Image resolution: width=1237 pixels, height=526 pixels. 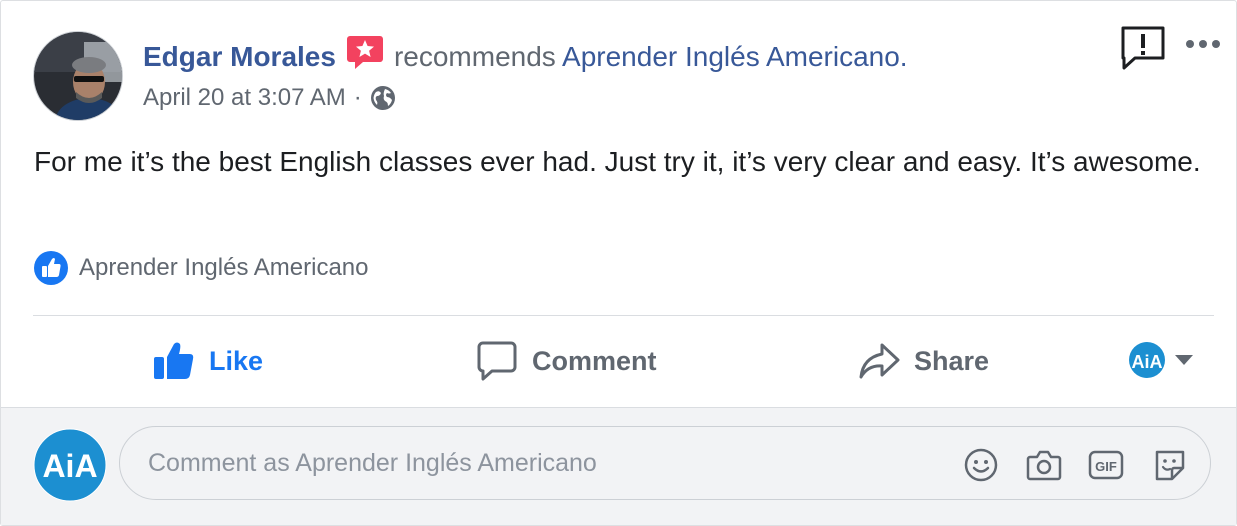 I want to click on gif-icon: GIF, so click(x=1106, y=465).